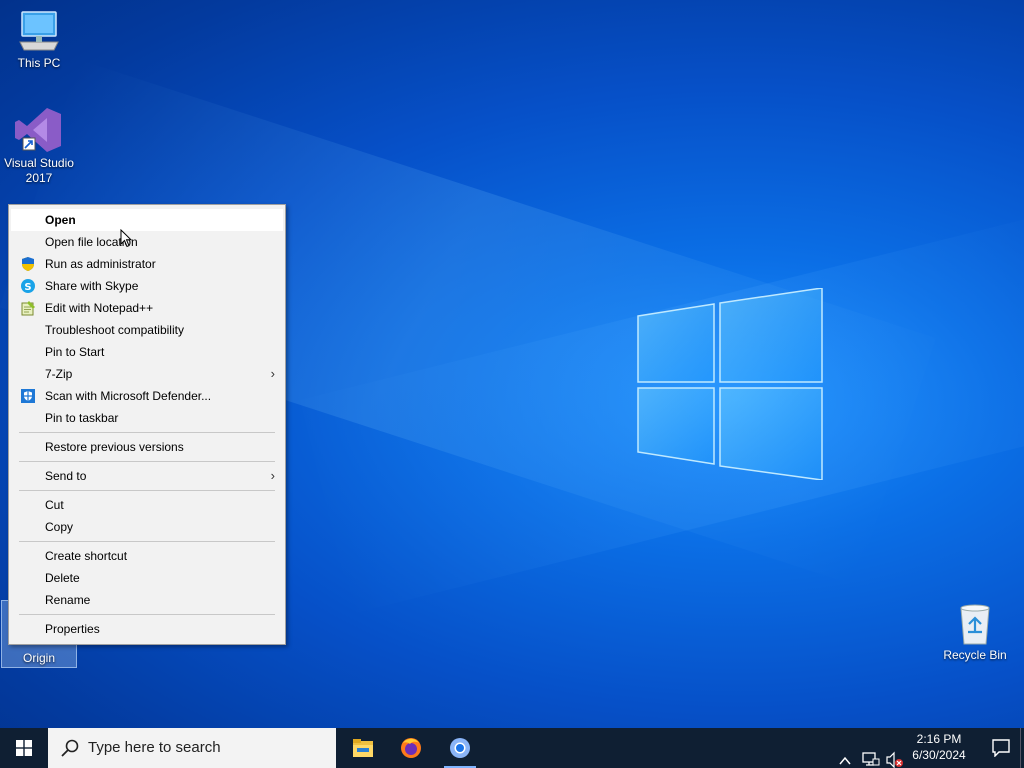  What do you see at coordinates (92, 286) in the screenshot?
I see `menu-item-label: Share with Skype` at bounding box center [92, 286].